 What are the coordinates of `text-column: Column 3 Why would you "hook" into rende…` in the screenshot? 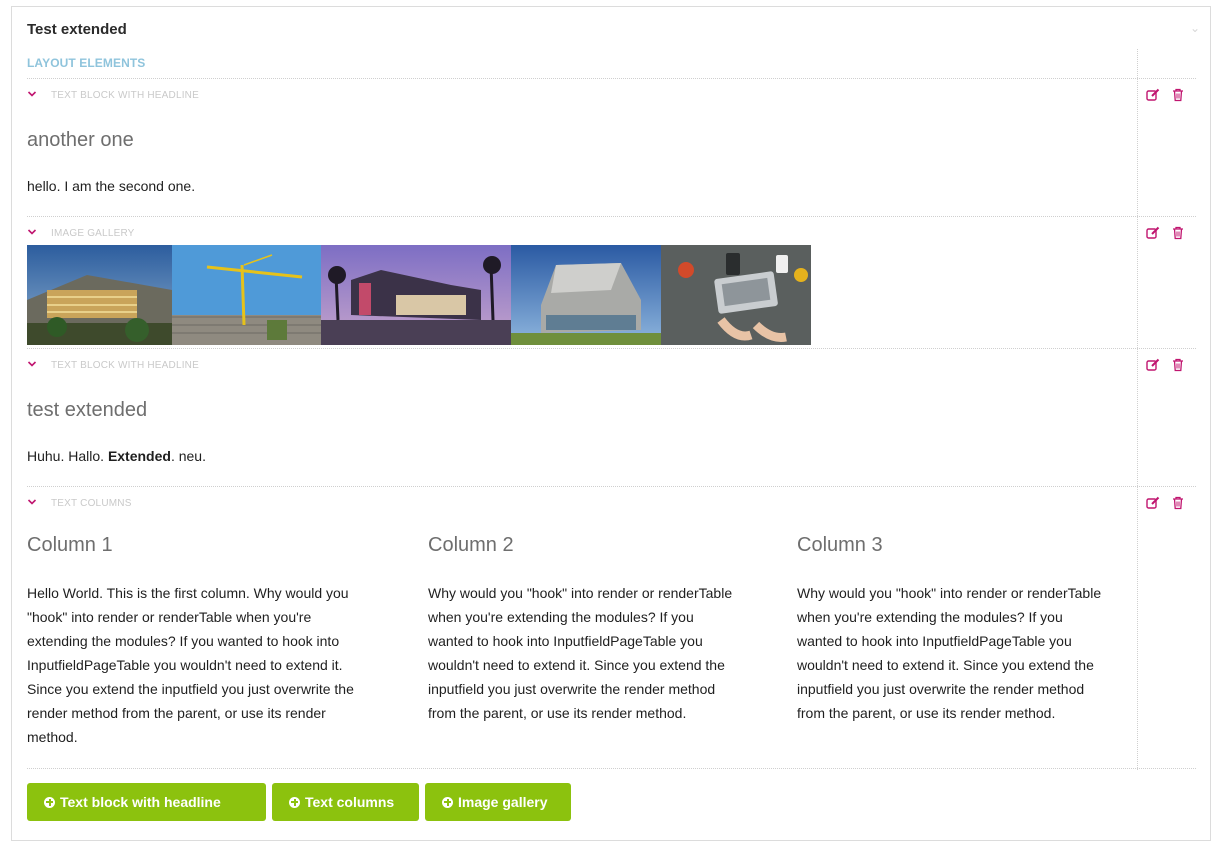 It's located at (952, 629).